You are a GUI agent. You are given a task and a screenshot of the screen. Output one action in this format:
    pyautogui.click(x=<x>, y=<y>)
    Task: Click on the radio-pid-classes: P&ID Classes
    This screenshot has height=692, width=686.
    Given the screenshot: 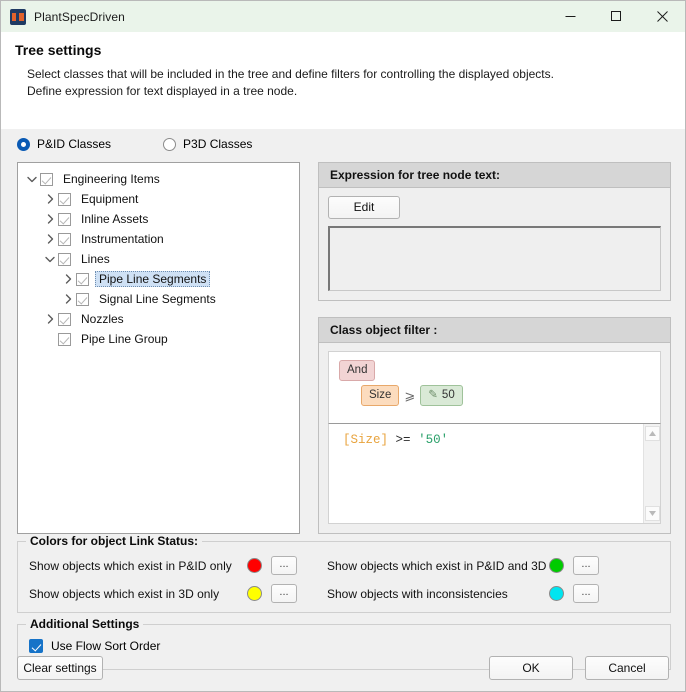 What is the action you would take?
    pyautogui.click(x=64, y=144)
    